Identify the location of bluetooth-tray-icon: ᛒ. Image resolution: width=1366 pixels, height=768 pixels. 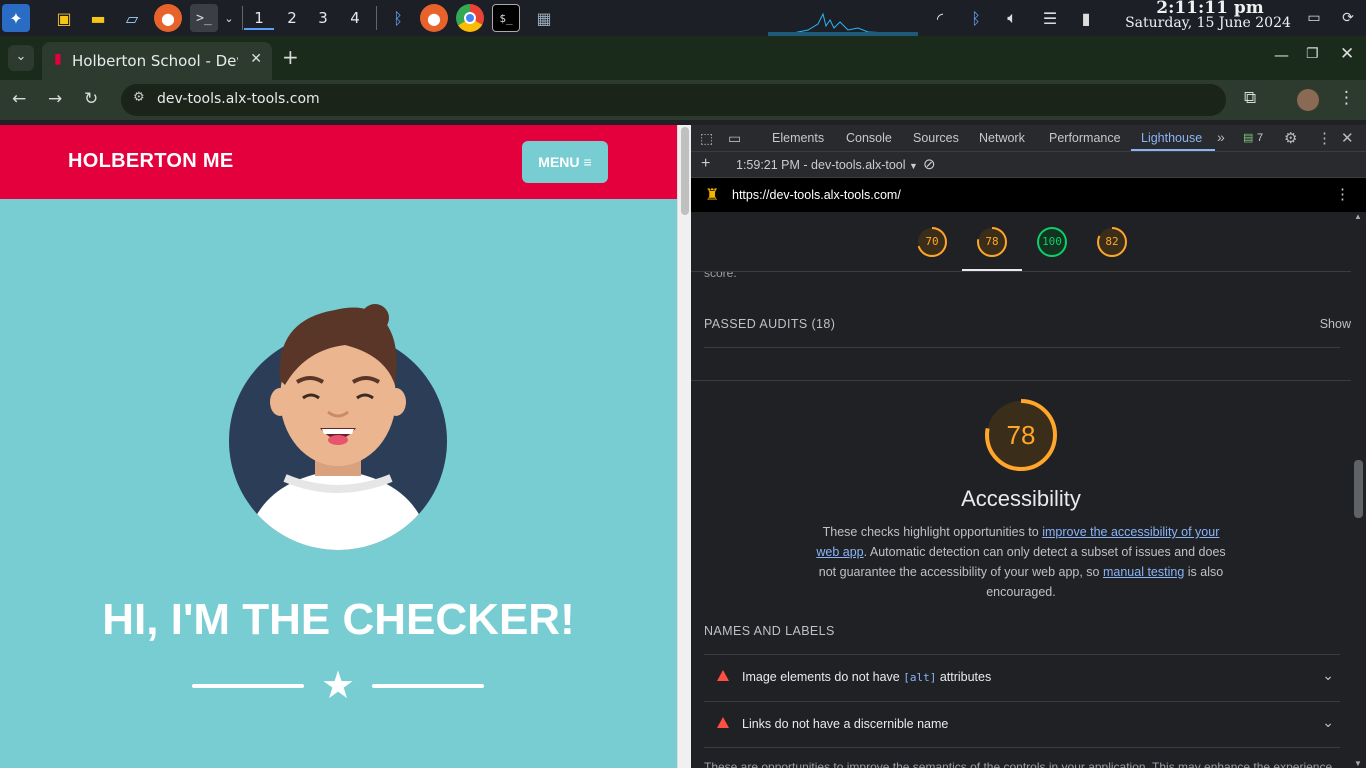
(976, 18).